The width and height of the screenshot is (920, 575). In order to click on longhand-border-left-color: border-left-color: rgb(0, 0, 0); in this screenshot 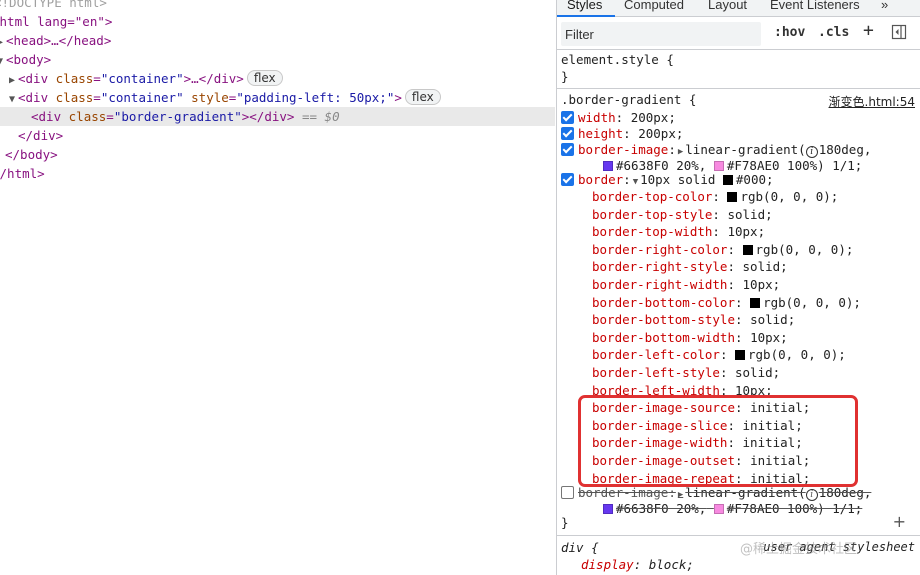, I will do `click(719, 354)`.